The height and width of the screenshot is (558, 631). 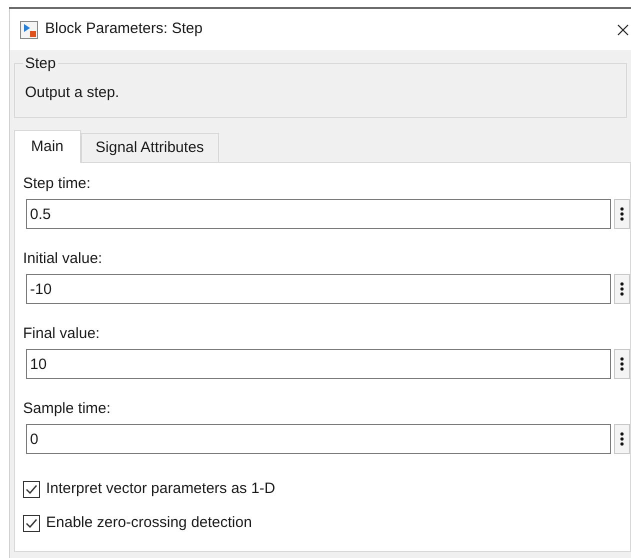 I want to click on field-label: Step time:, so click(x=57, y=183).